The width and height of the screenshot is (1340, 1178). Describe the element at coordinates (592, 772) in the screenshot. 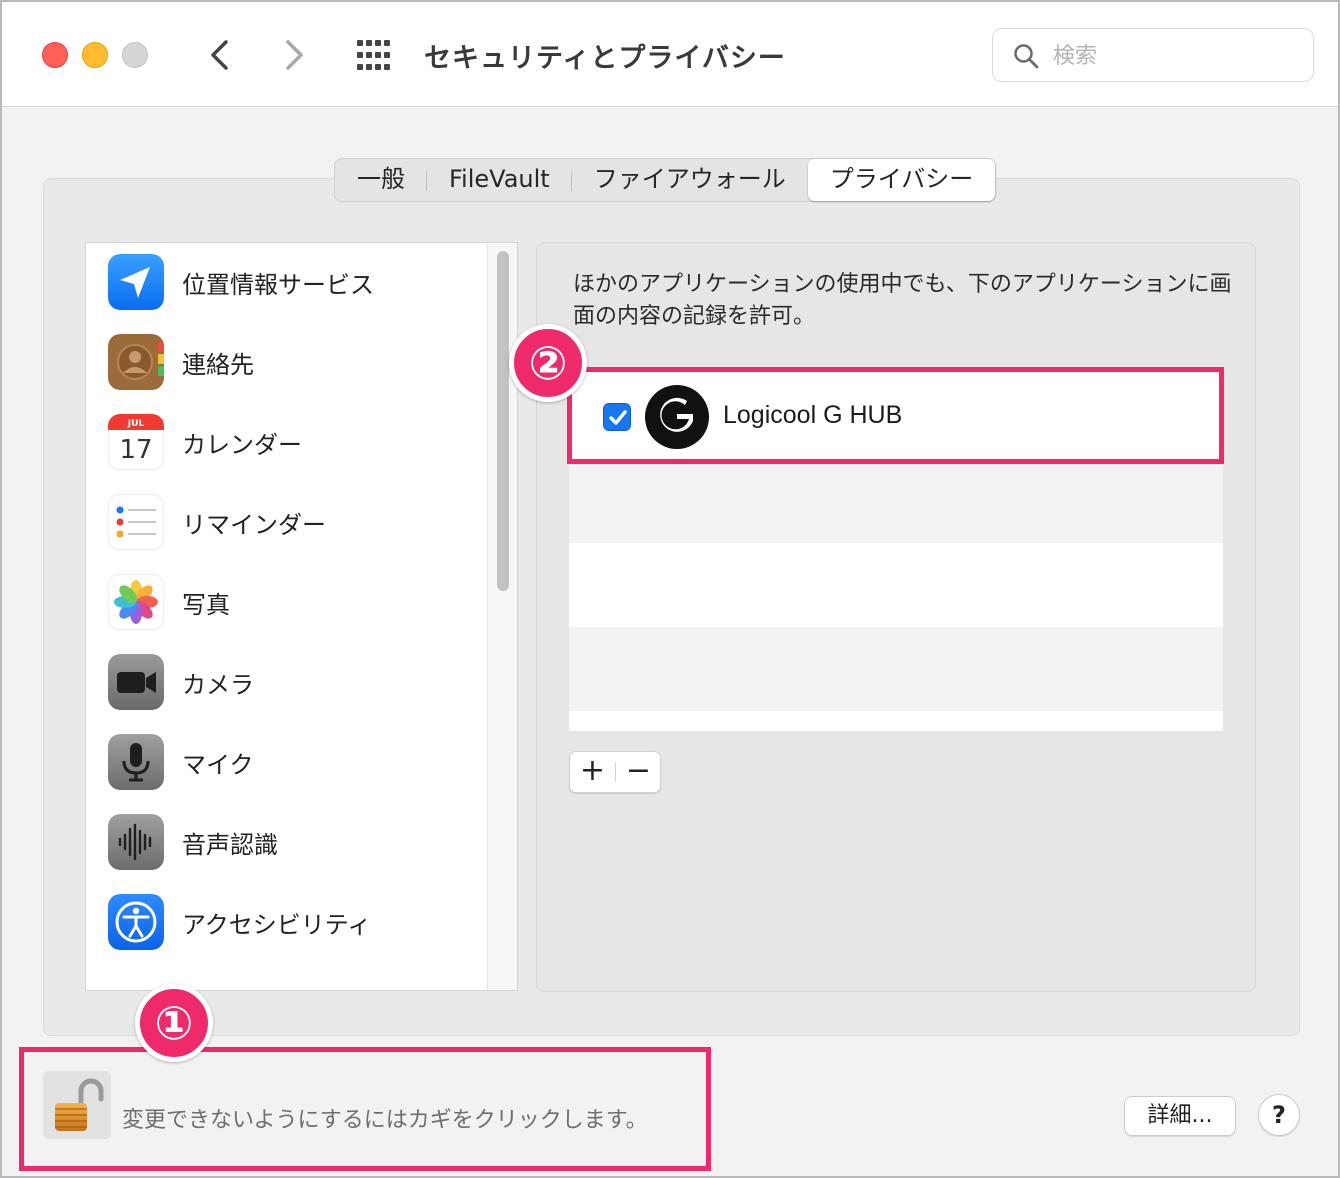

I see `add-app-button: +` at that location.